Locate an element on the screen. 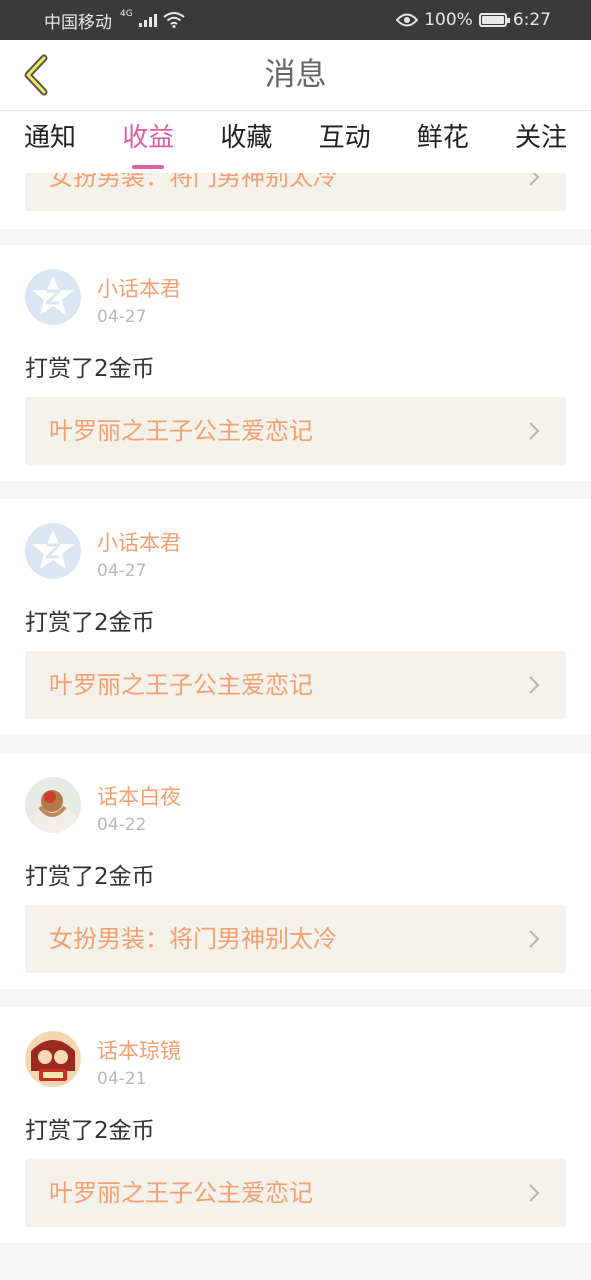 Image resolution: width=591 pixels, height=1280 pixels. eye-icon is located at coordinates (407, 20).